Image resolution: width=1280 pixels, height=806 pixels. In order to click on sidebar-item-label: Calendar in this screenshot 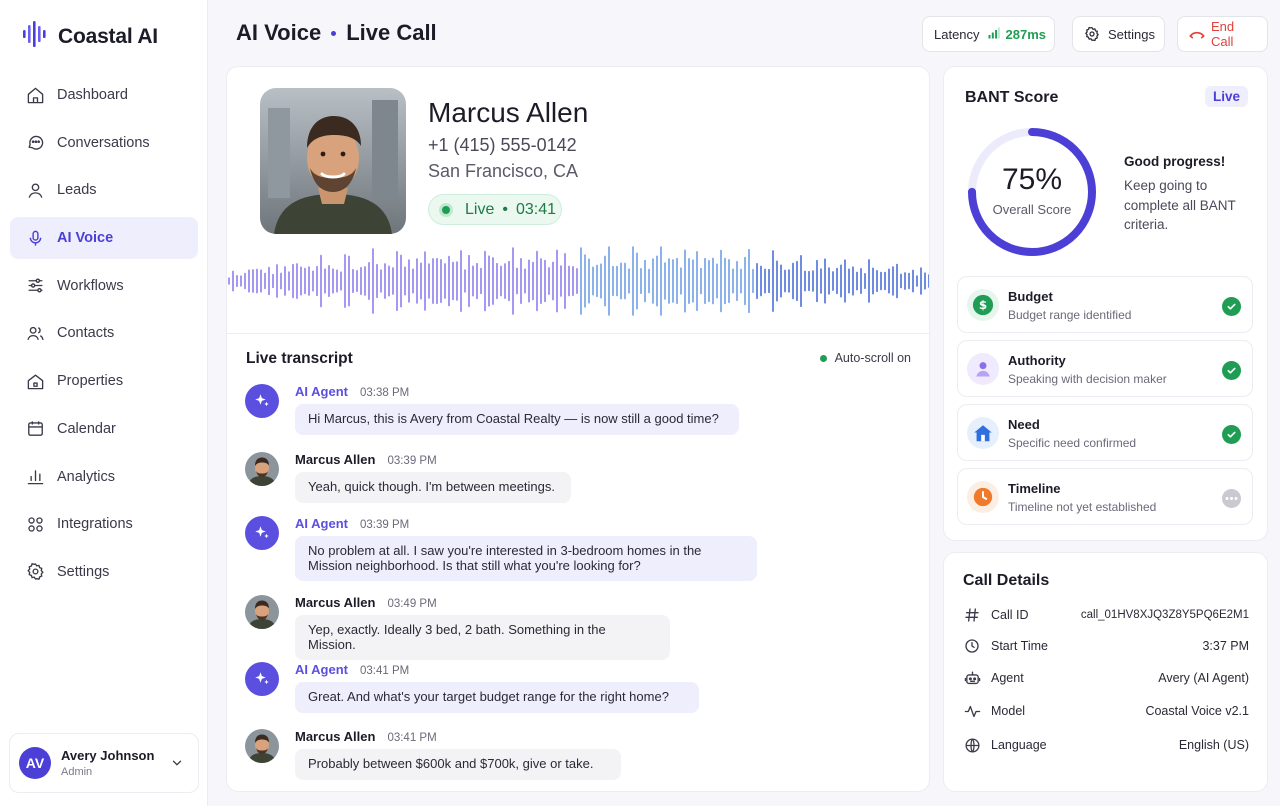, I will do `click(86, 428)`.